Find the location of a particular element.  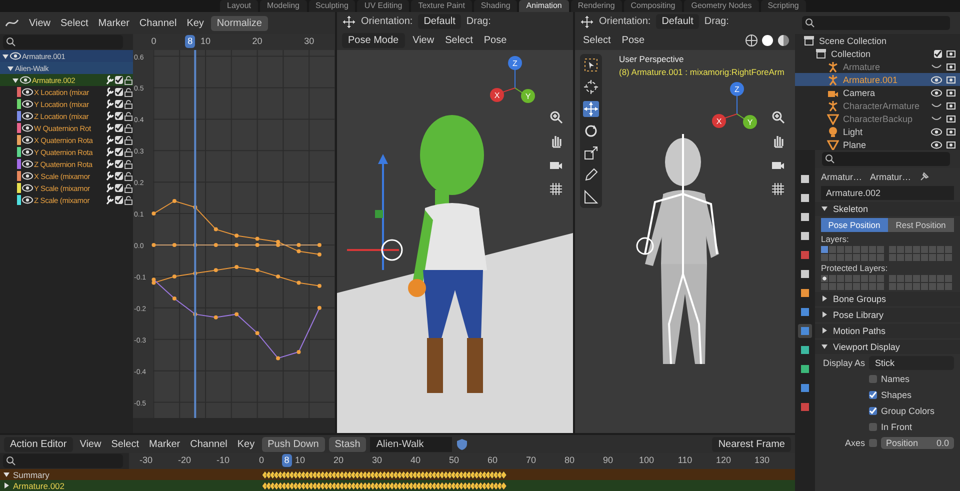

frame-number: 120 is located at coordinates (724, 460).